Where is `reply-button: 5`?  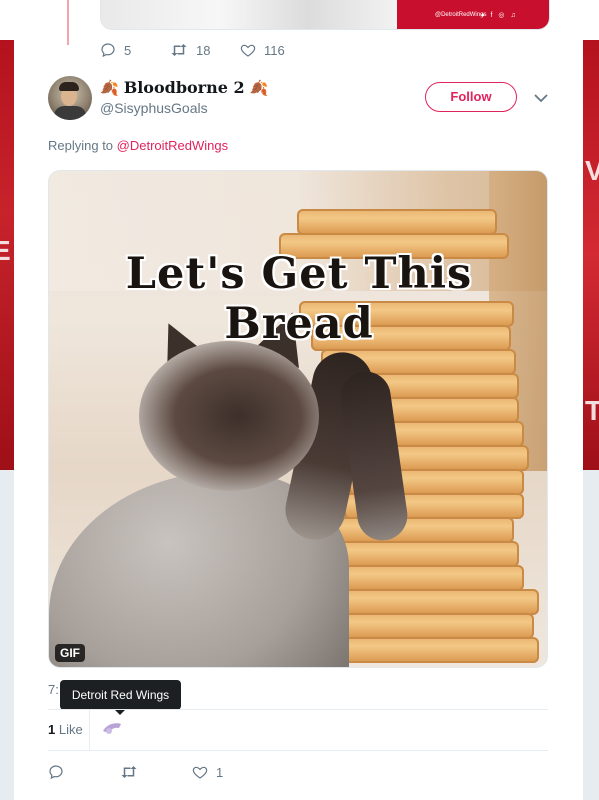 reply-button: 5 is located at coordinates (135, 50).